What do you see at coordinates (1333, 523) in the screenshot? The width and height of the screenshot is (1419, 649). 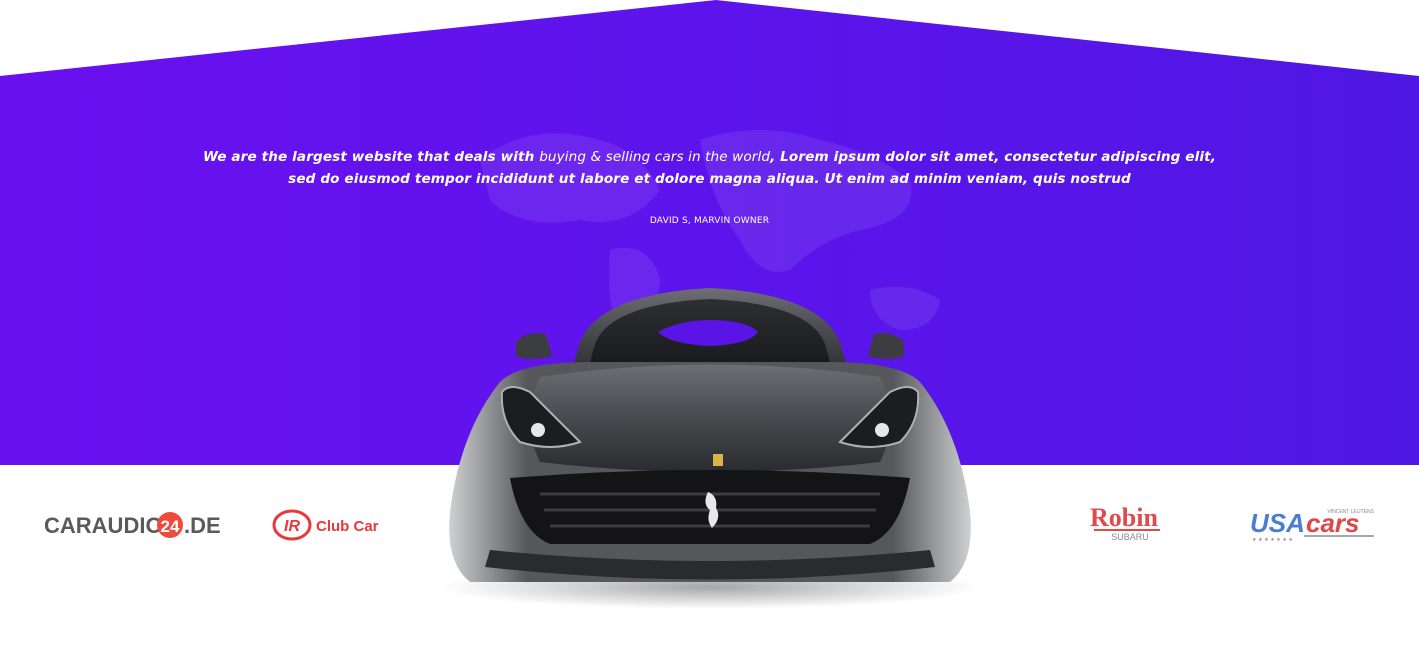 I see `usacars-text-right: cars` at bounding box center [1333, 523].